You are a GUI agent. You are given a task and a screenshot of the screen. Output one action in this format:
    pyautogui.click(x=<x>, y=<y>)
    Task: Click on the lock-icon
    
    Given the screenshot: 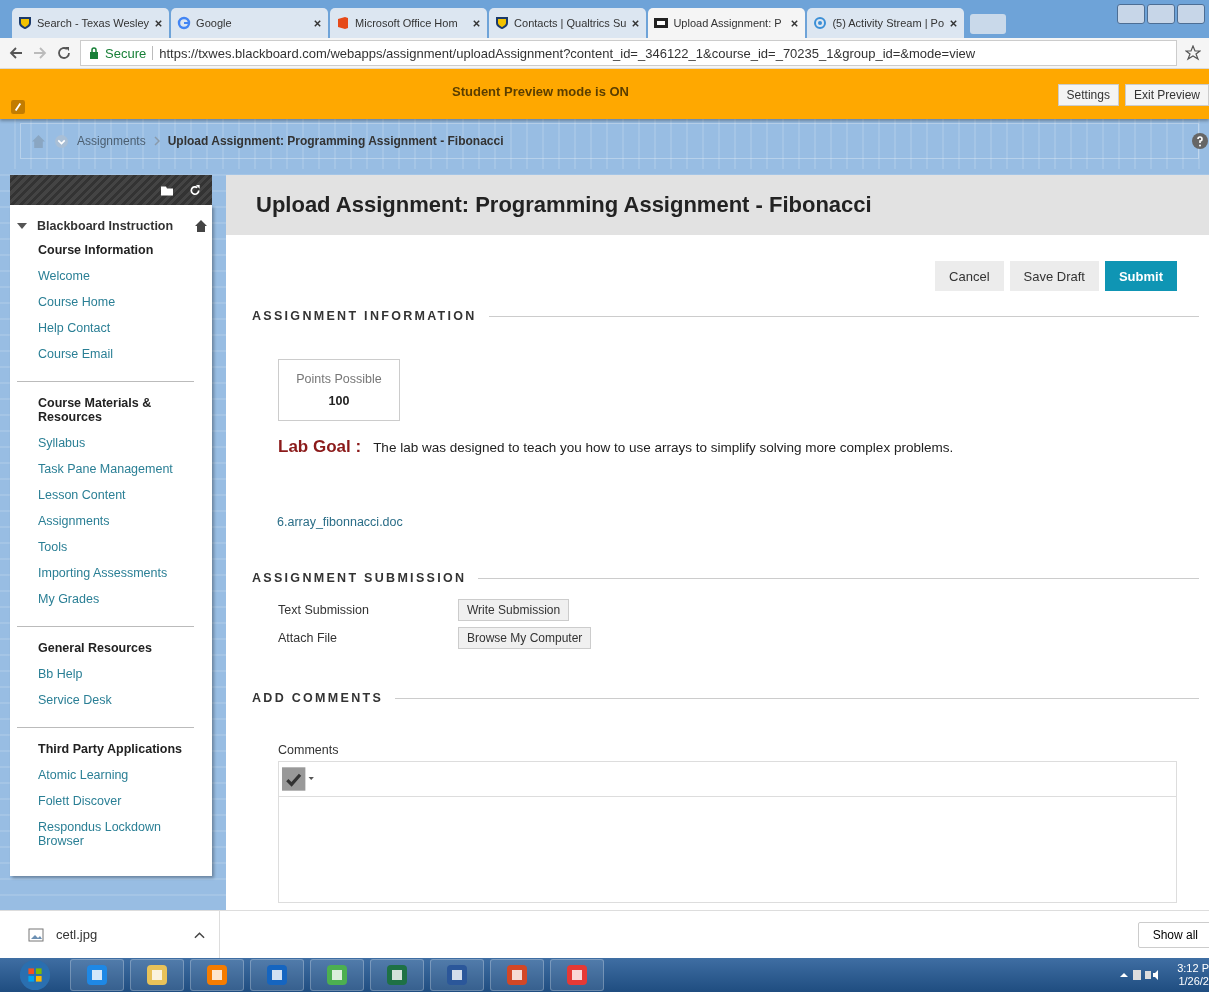 What is the action you would take?
    pyautogui.click(x=94, y=53)
    